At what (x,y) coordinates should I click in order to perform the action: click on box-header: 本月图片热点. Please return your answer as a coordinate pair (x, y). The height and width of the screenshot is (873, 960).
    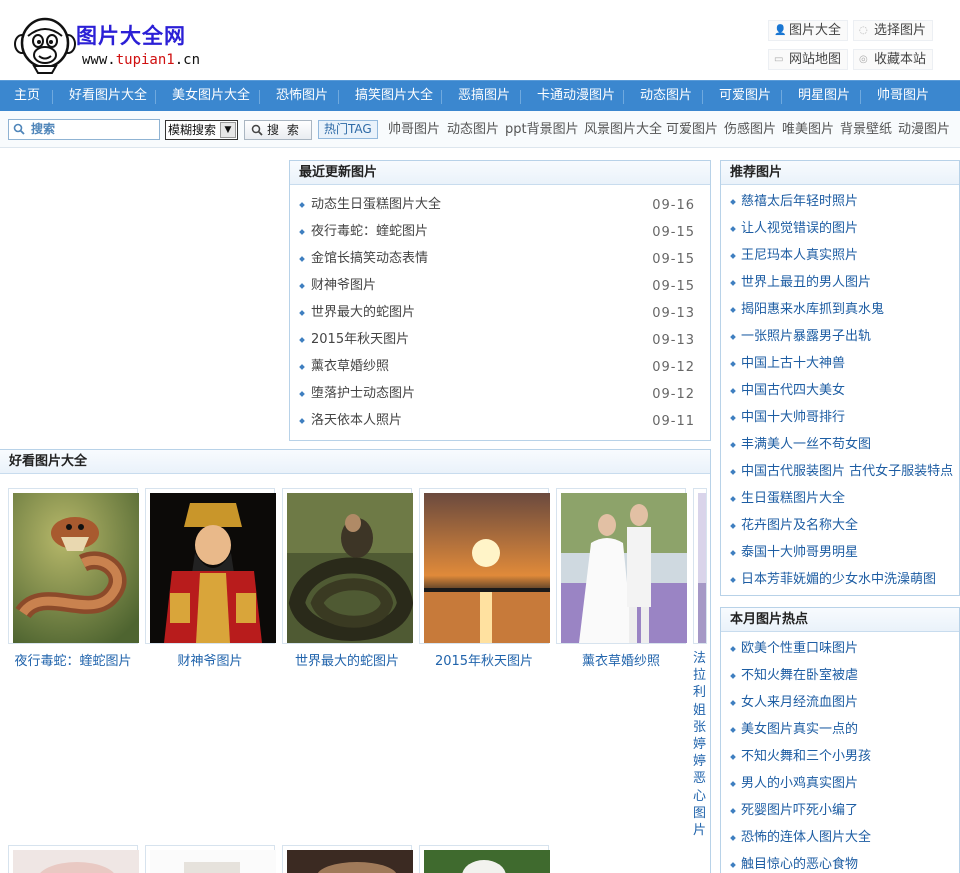
    Looking at the image, I should click on (840, 620).